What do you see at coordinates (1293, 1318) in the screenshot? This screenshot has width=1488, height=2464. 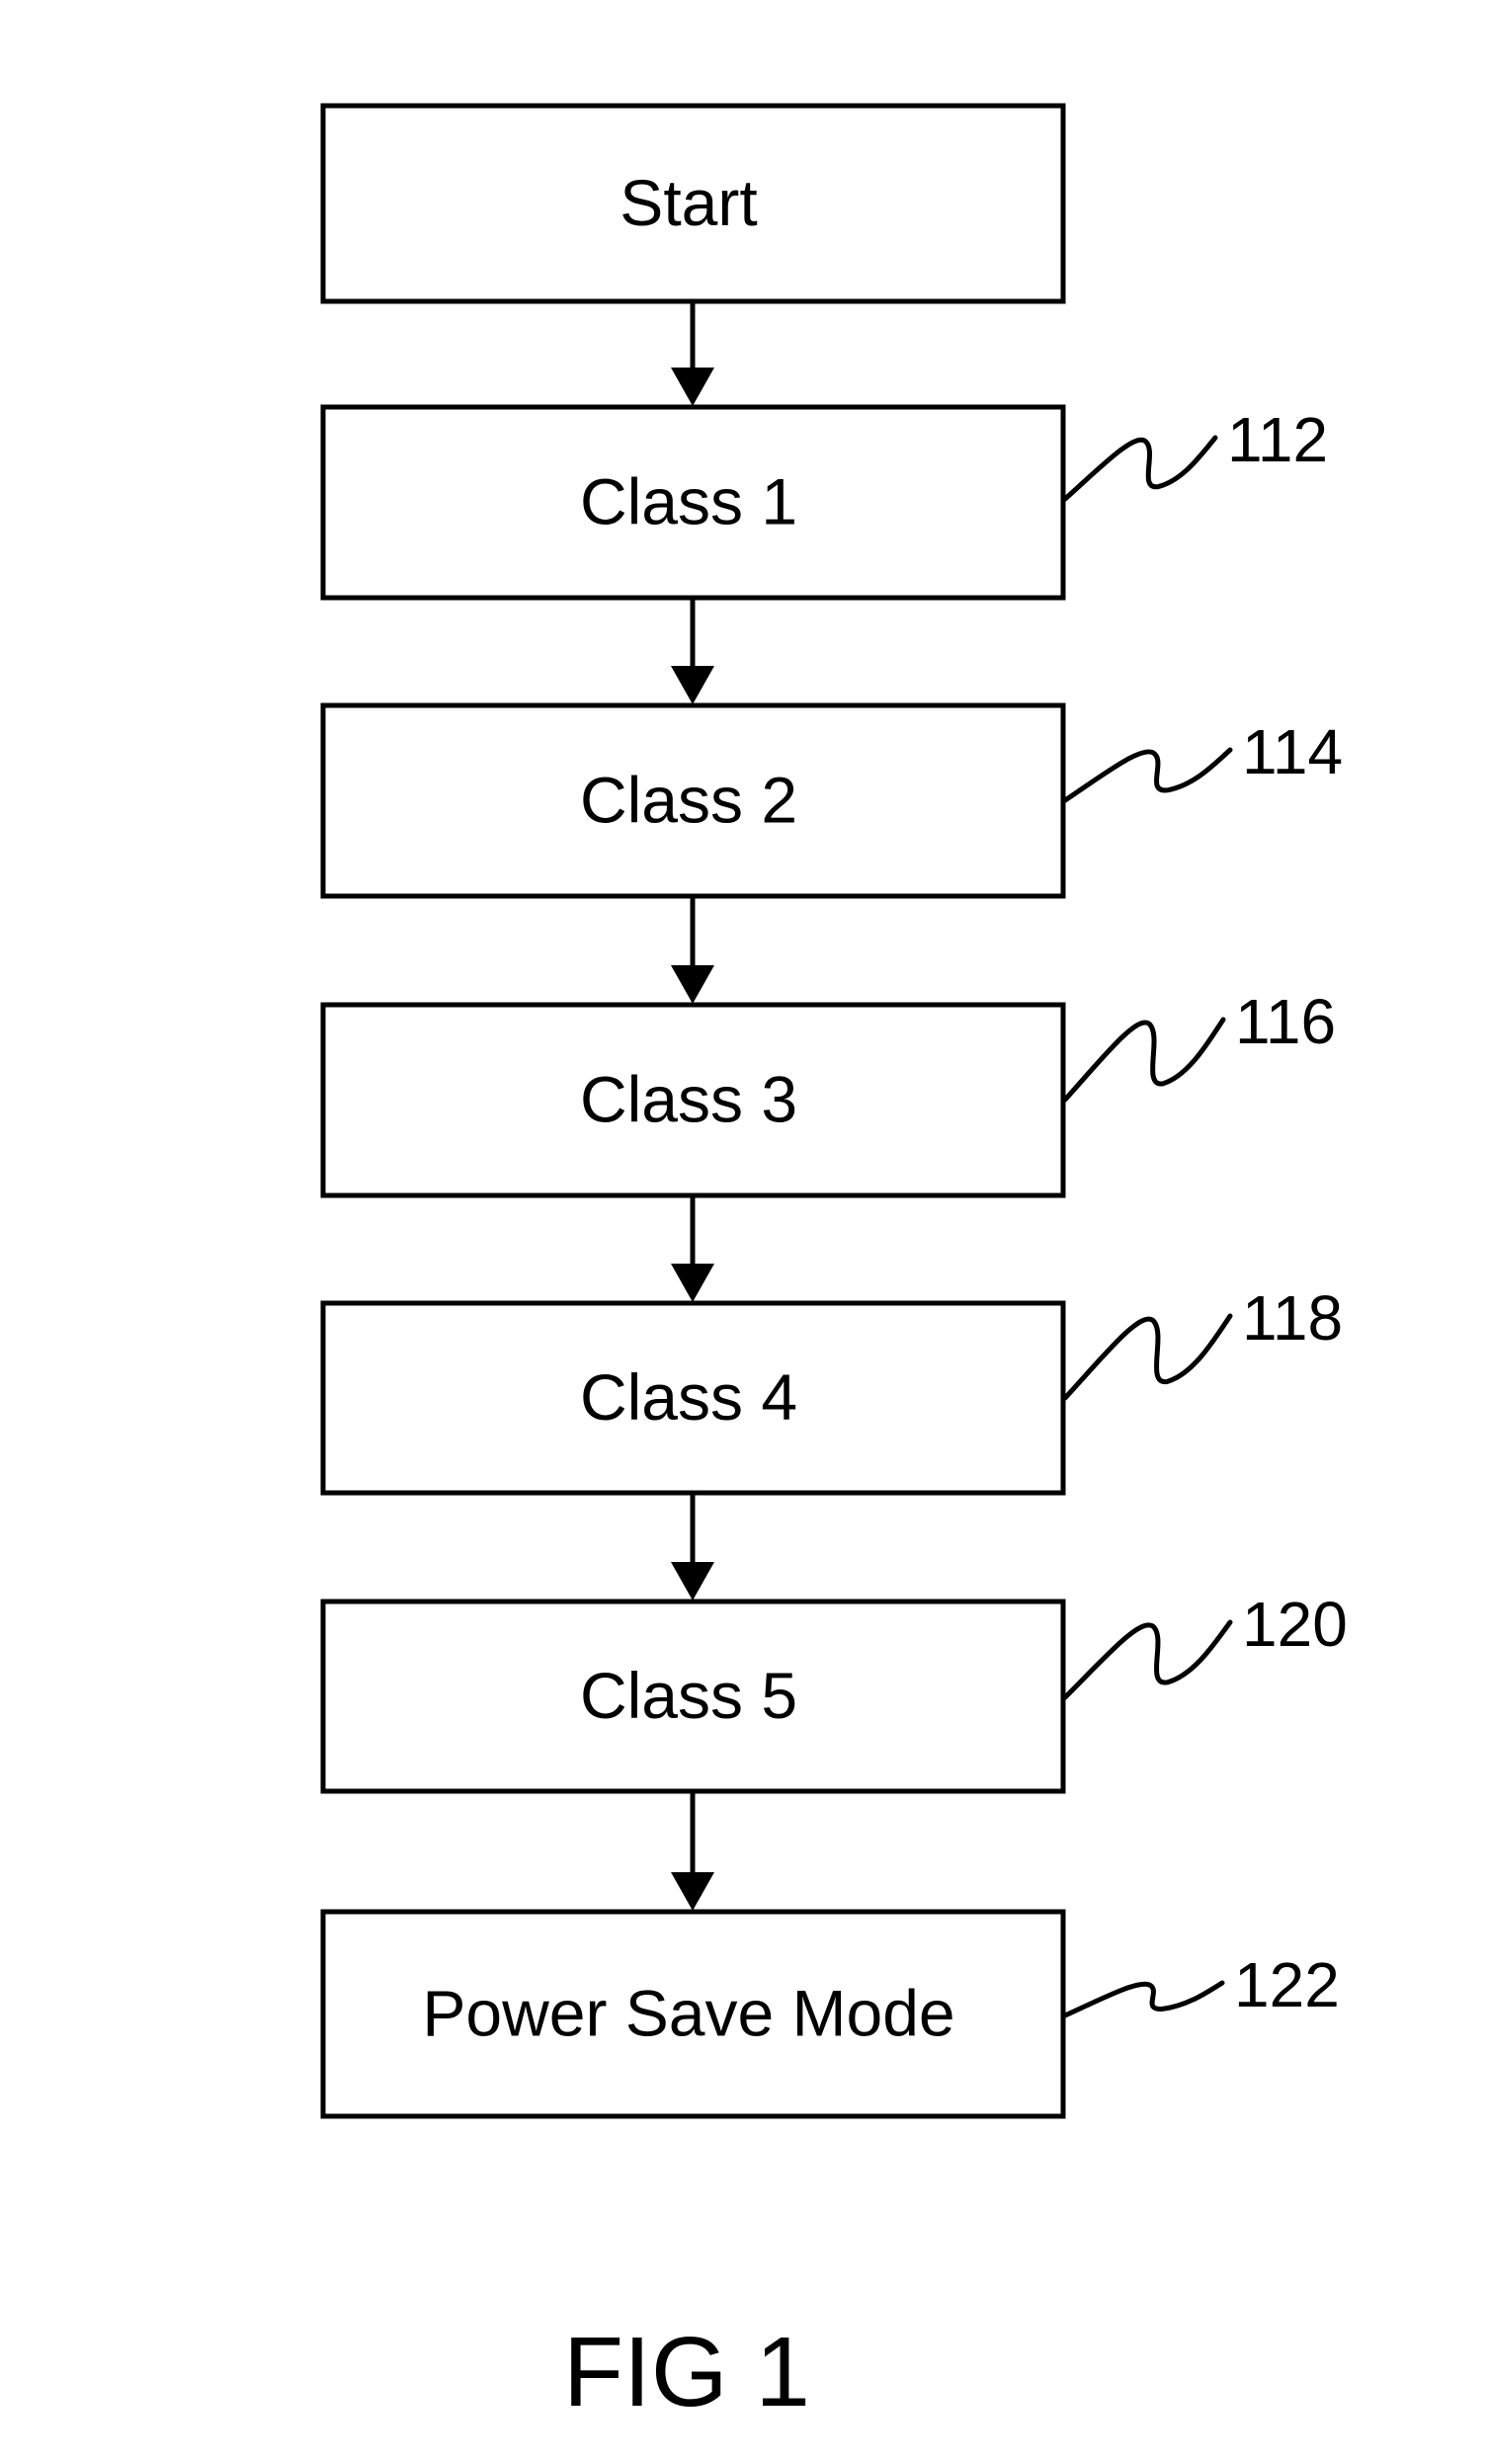 I see `reference-numeral: 118` at bounding box center [1293, 1318].